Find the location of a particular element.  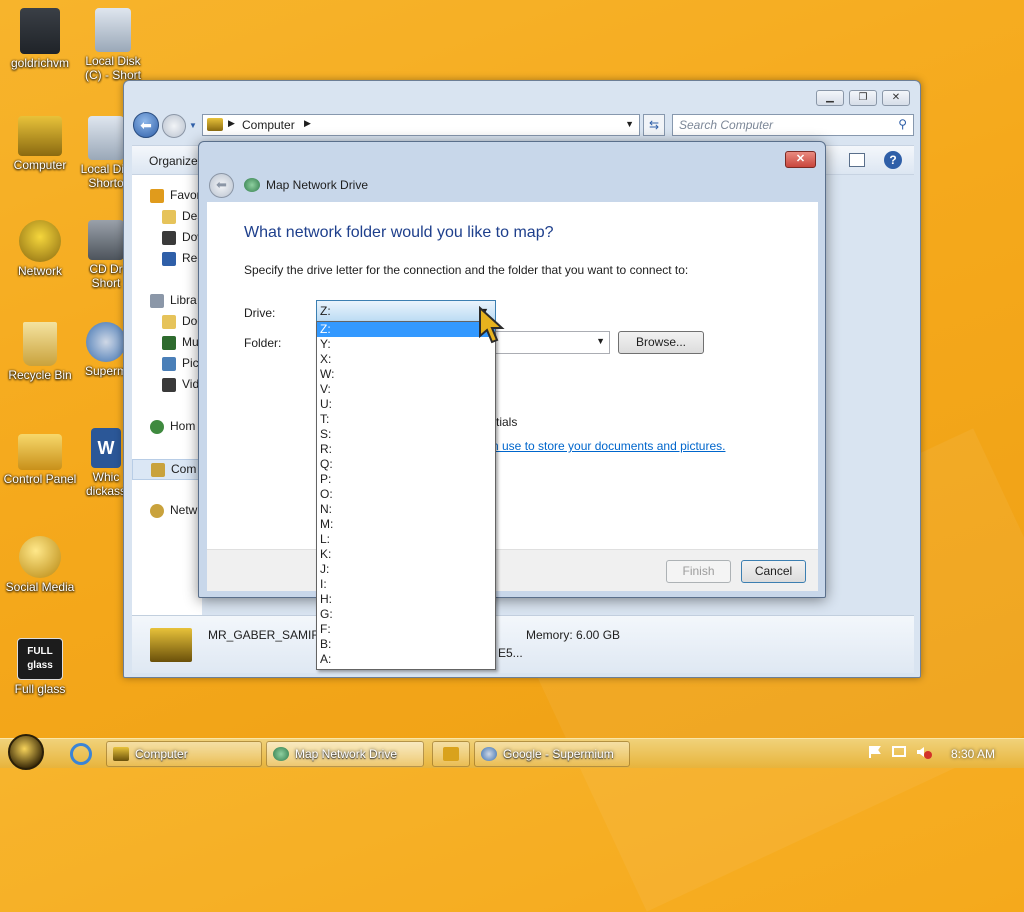

word-document-icon: W is located at coordinates (106, 448).